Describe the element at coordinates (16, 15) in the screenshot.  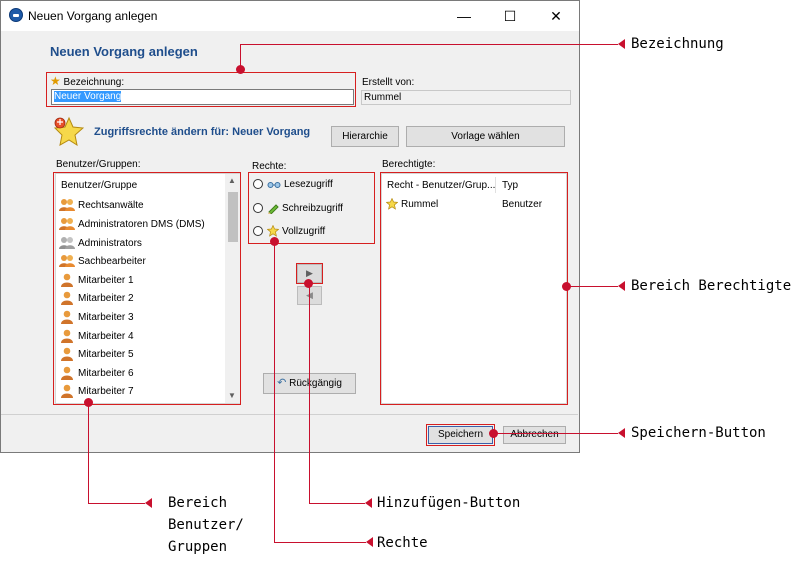
I see `app-logo-icon` at that location.